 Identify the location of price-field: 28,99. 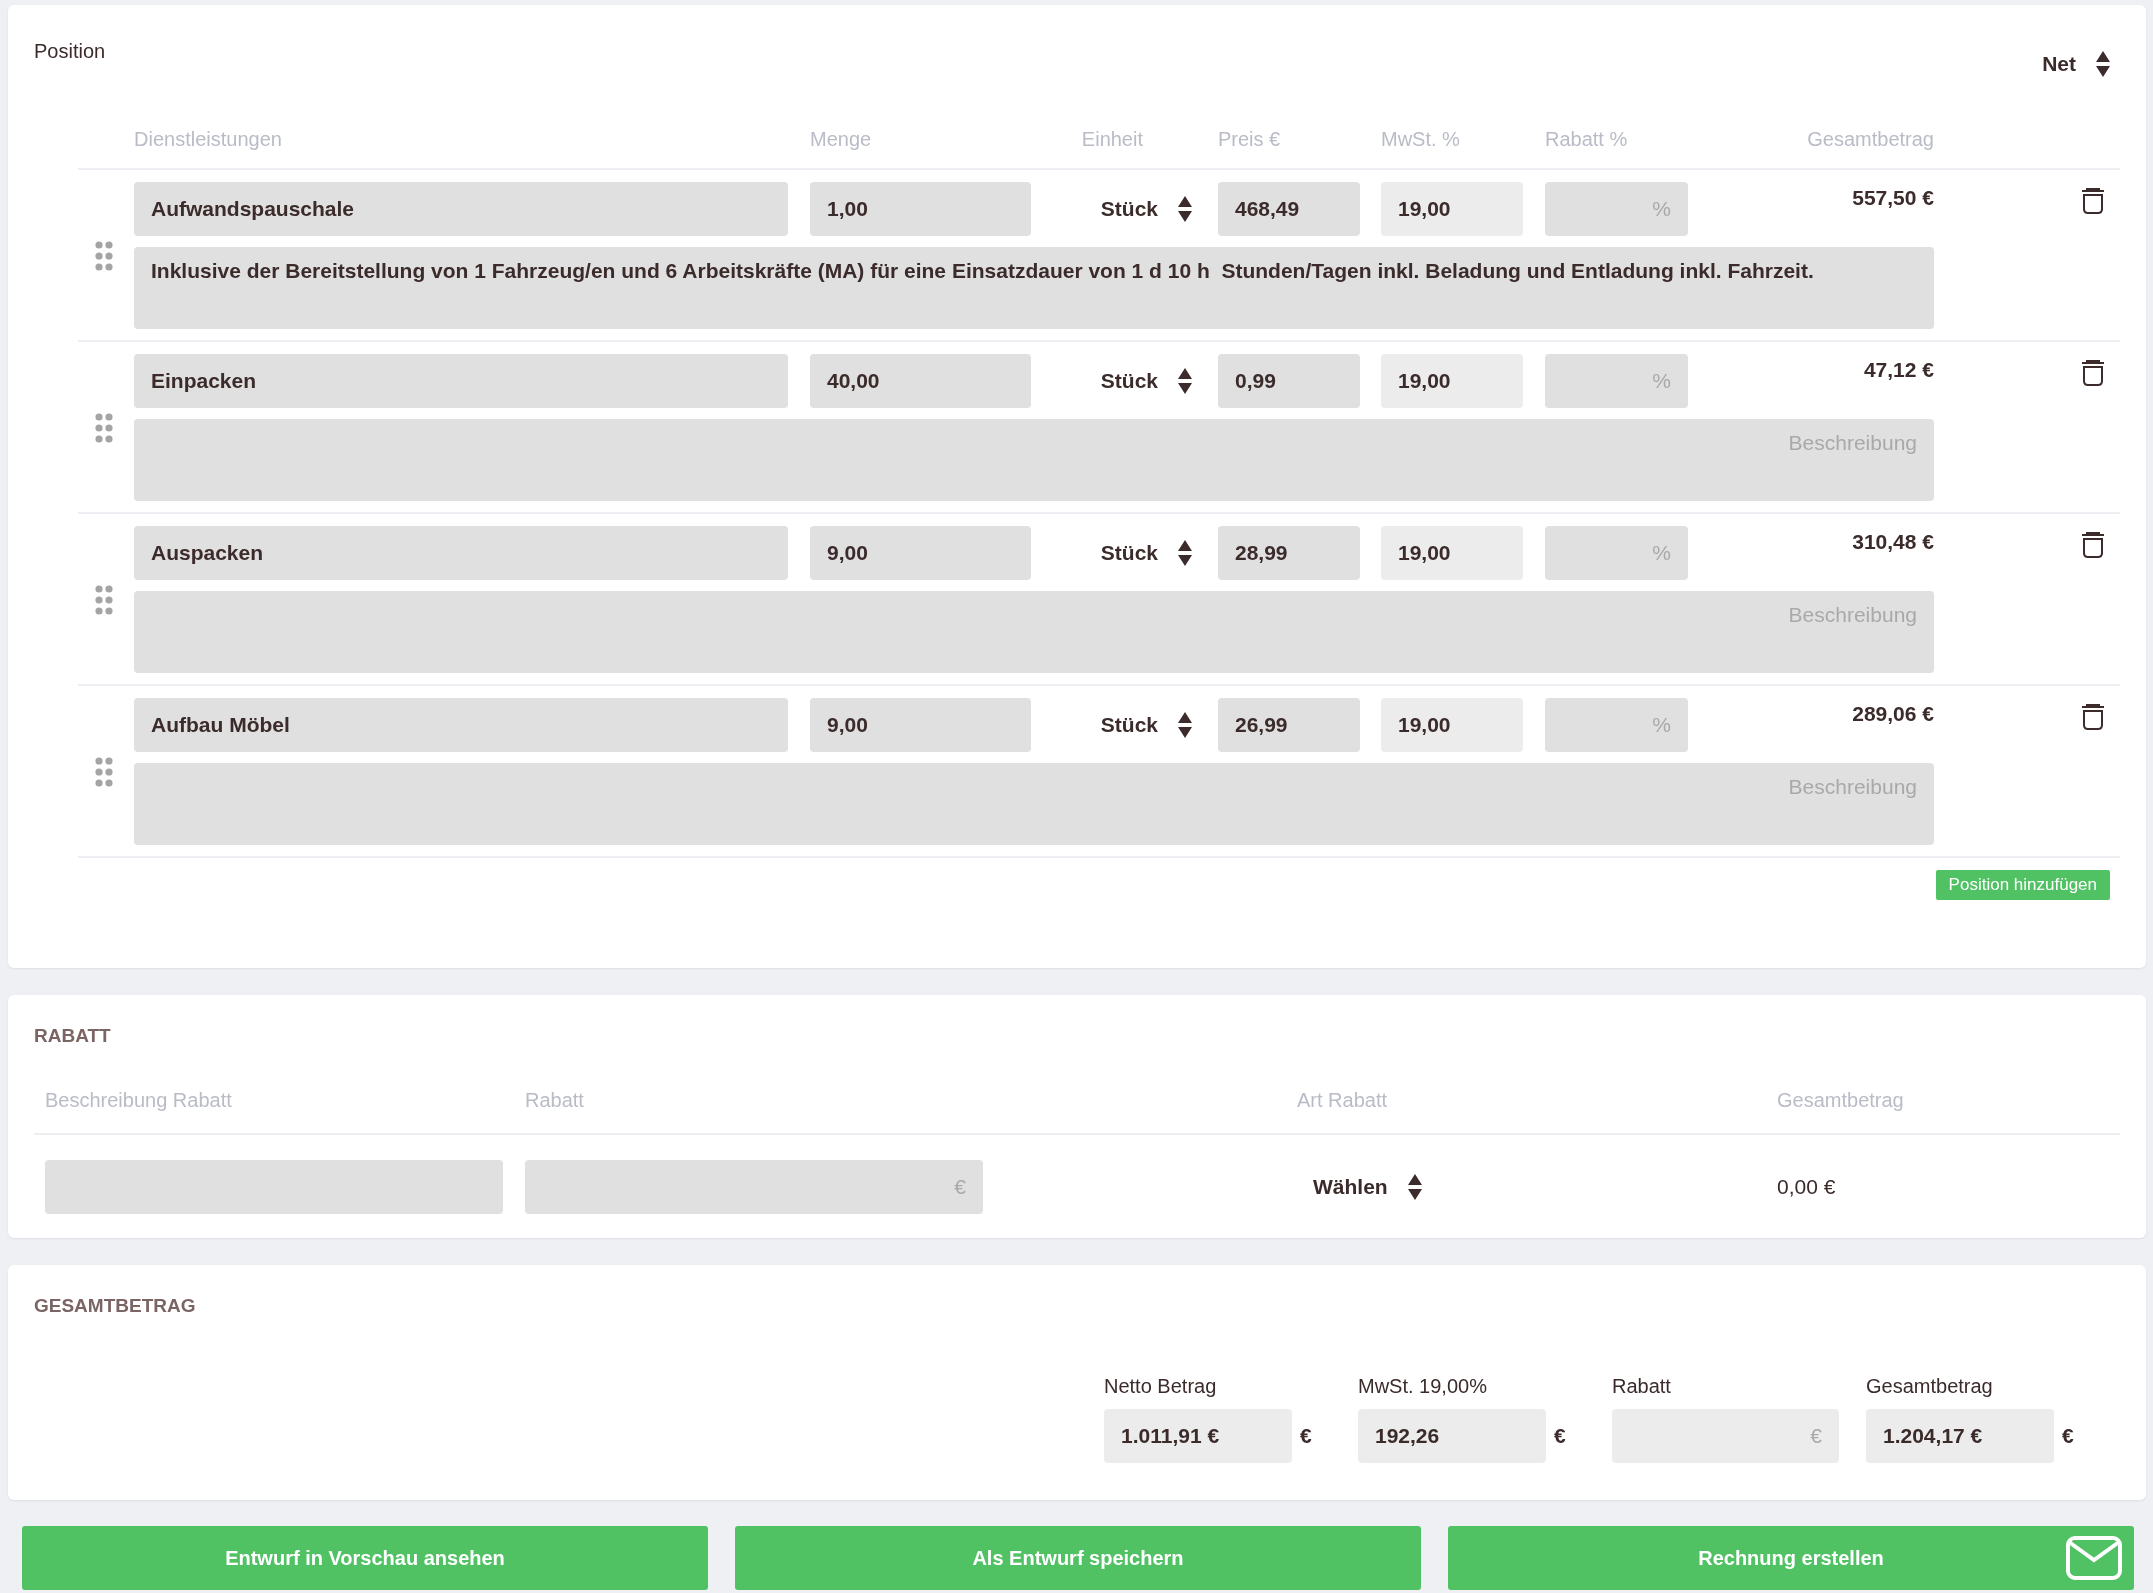
(1289, 553).